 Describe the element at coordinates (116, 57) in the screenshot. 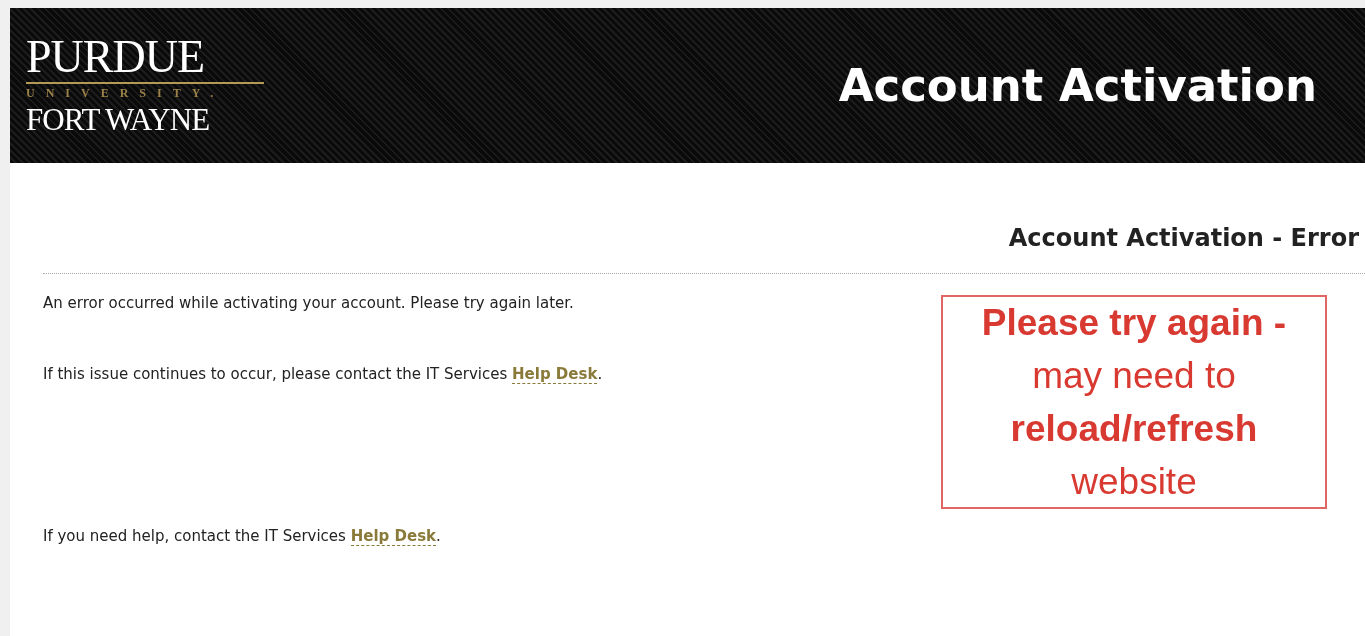

I see `logo-wordmark: PURDUE` at that location.